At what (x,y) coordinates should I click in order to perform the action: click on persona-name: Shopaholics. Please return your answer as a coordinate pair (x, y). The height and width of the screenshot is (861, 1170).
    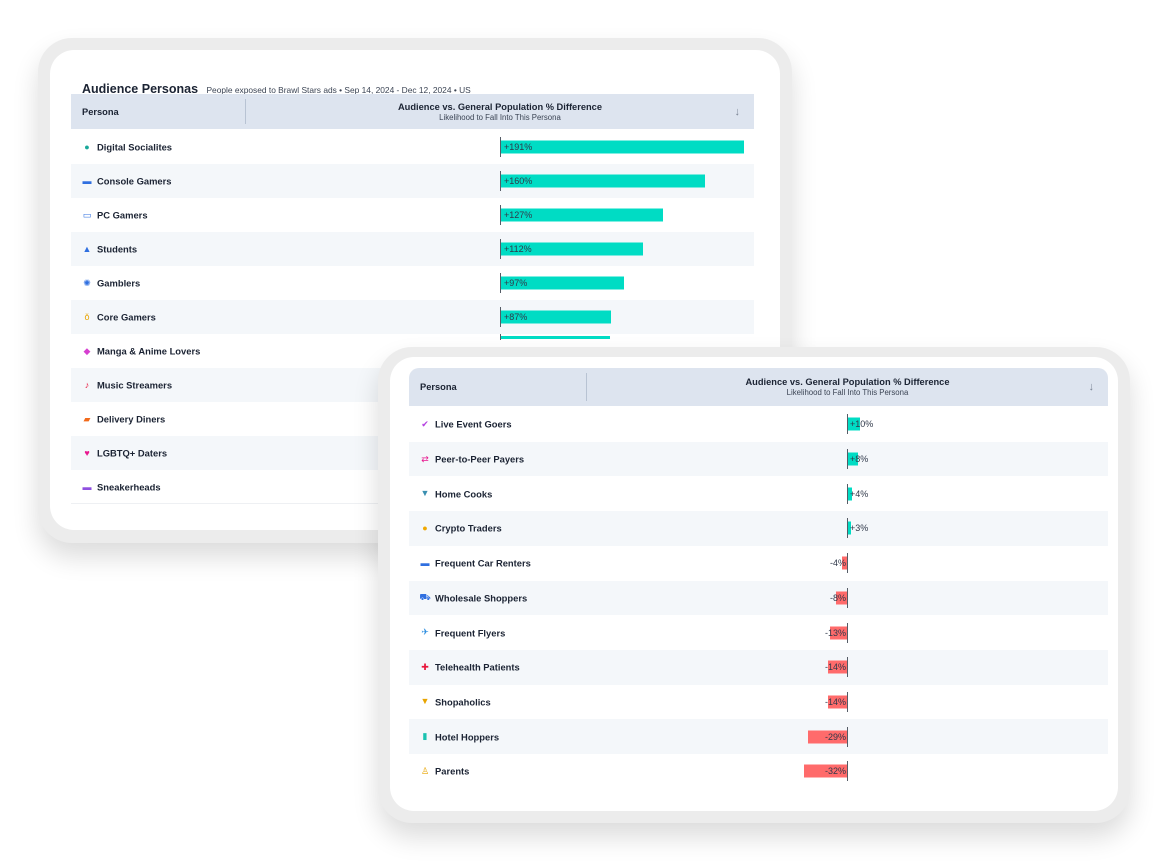
    Looking at the image, I should click on (463, 702).